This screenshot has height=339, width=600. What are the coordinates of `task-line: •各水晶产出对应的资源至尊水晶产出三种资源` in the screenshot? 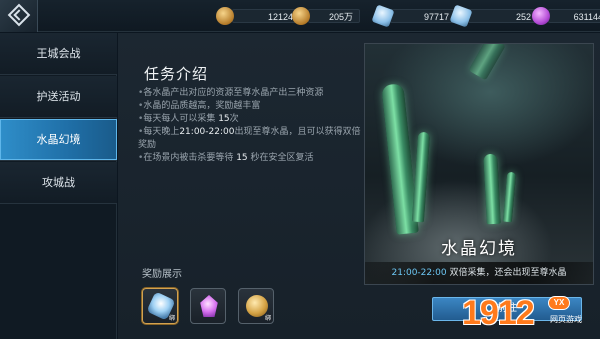 It's located at (231, 93).